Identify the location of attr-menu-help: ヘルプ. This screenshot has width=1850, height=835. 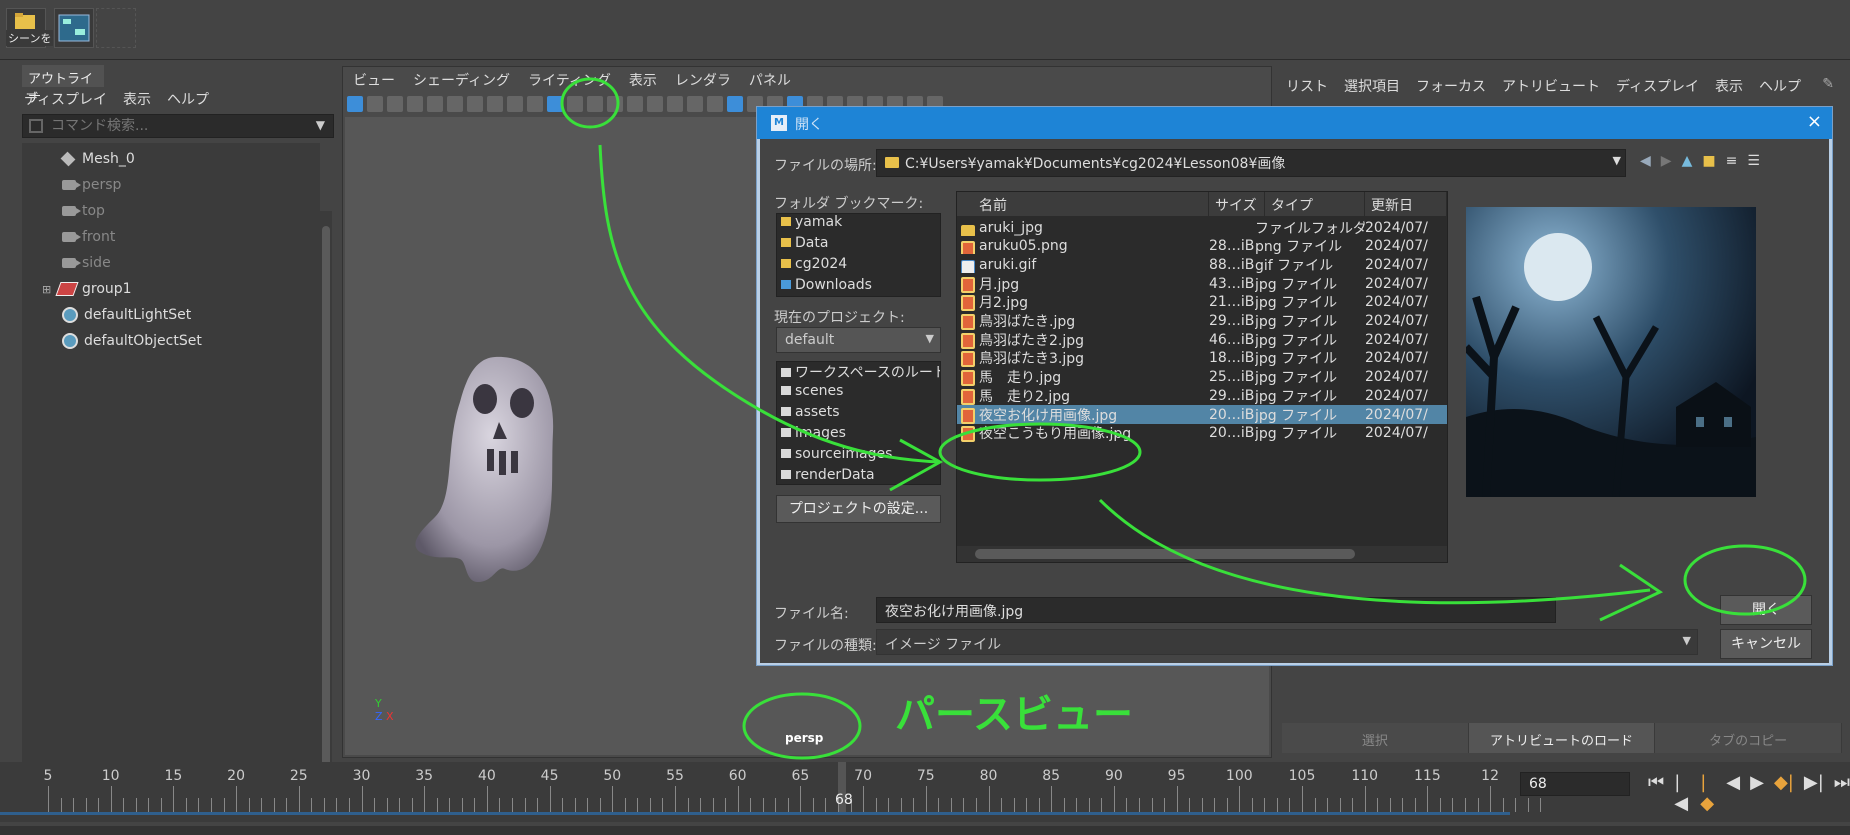
(1780, 86).